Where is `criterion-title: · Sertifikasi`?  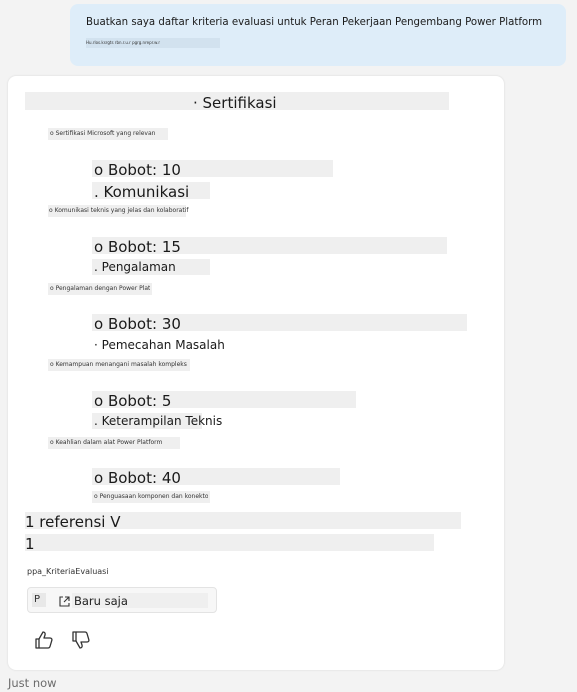
criterion-title: · Sertifikasi is located at coordinates (235, 103).